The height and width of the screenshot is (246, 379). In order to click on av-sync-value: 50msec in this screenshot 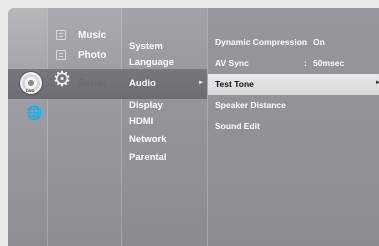, I will do `click(329, 63)`.